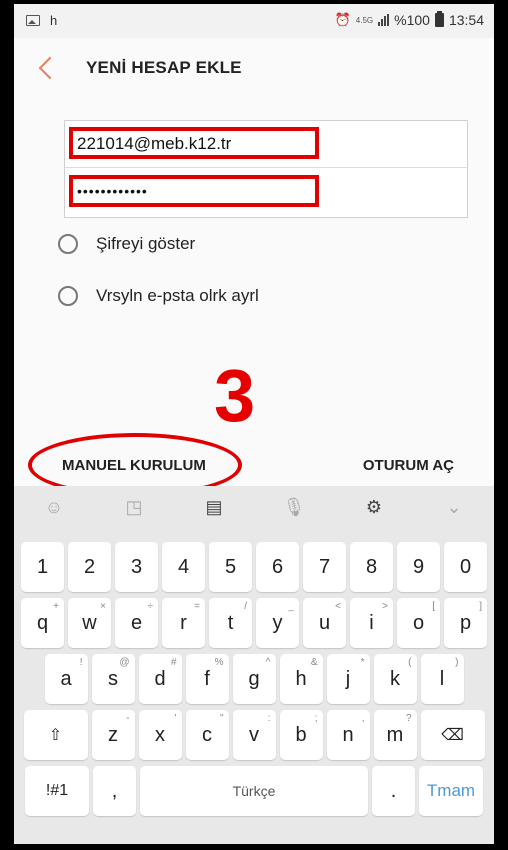 This screenshot has width=508, height=850. Describe the element at coordinates (134, 465) in the screenshot. I see `manual-setup-button: MANUEL KURULUM` at that location.